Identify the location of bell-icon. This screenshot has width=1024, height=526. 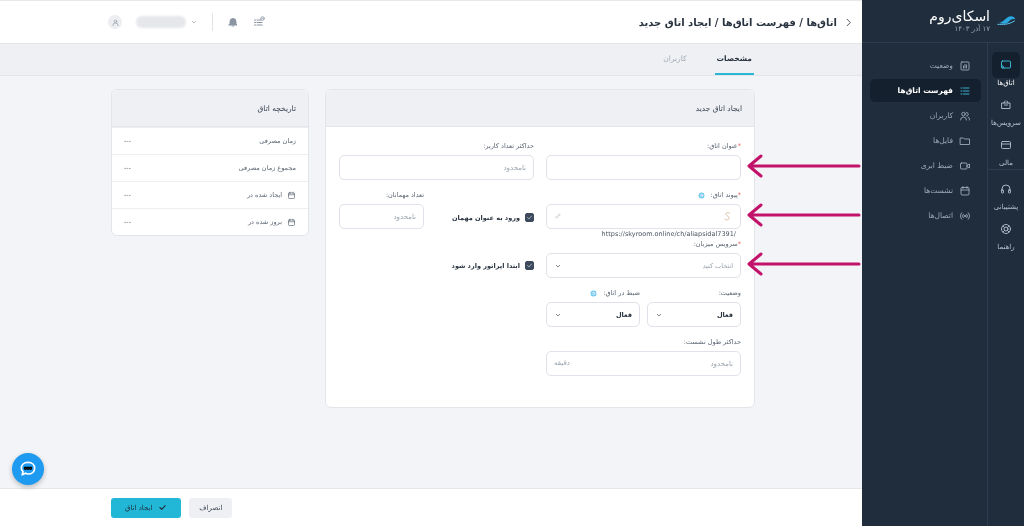
(233, 22).